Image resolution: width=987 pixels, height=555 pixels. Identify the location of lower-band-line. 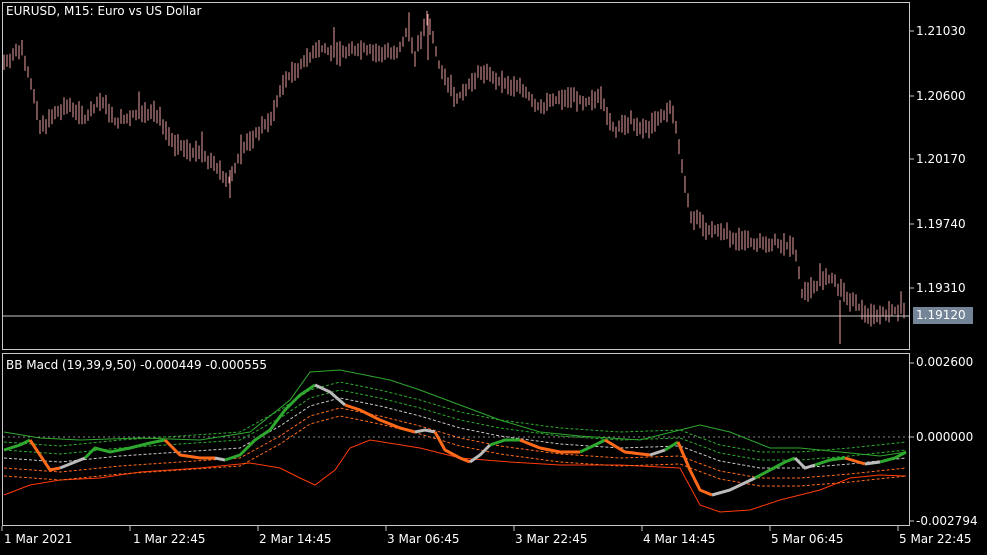
(455, 476).